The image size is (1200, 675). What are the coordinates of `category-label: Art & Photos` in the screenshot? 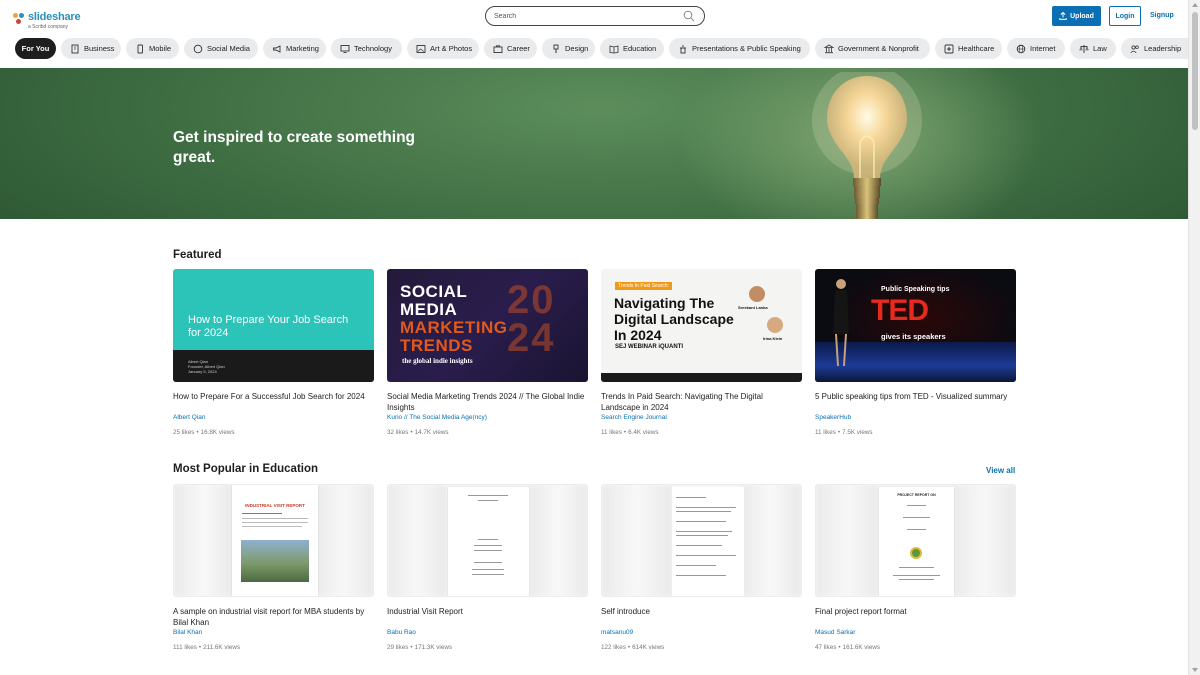 It's located at (451, 48).